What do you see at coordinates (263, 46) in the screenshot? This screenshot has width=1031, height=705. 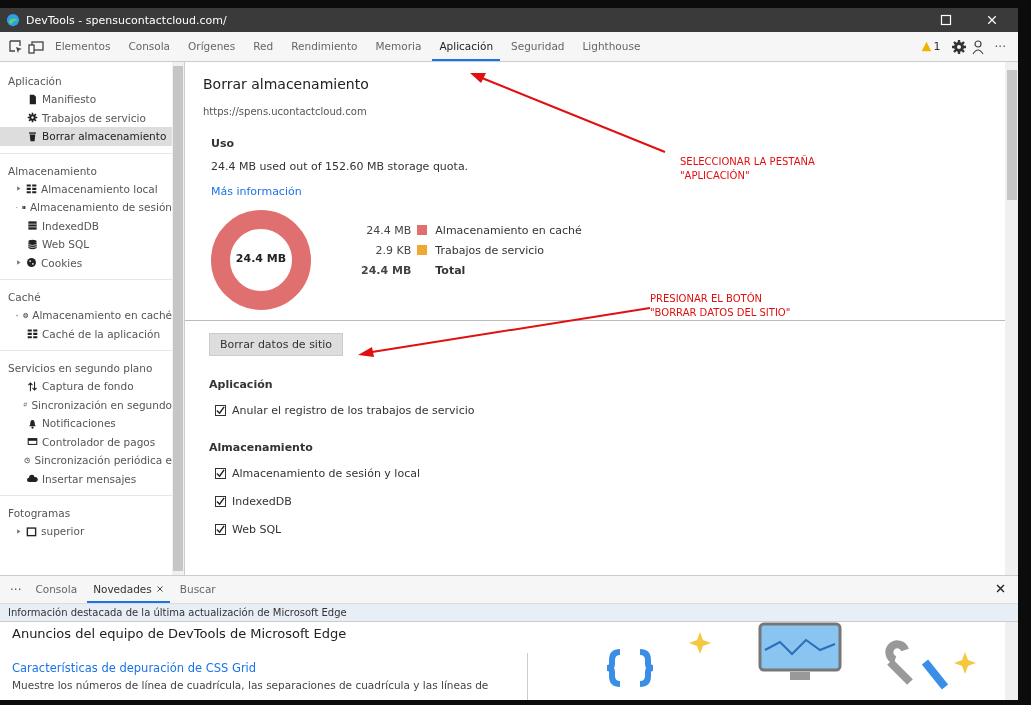 I see `panel-tab: Red` at bounding box center [263, 46].